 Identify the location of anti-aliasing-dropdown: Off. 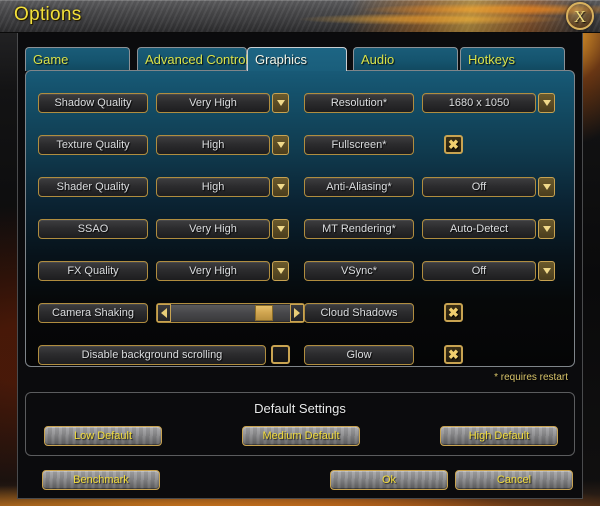
(488, 187).